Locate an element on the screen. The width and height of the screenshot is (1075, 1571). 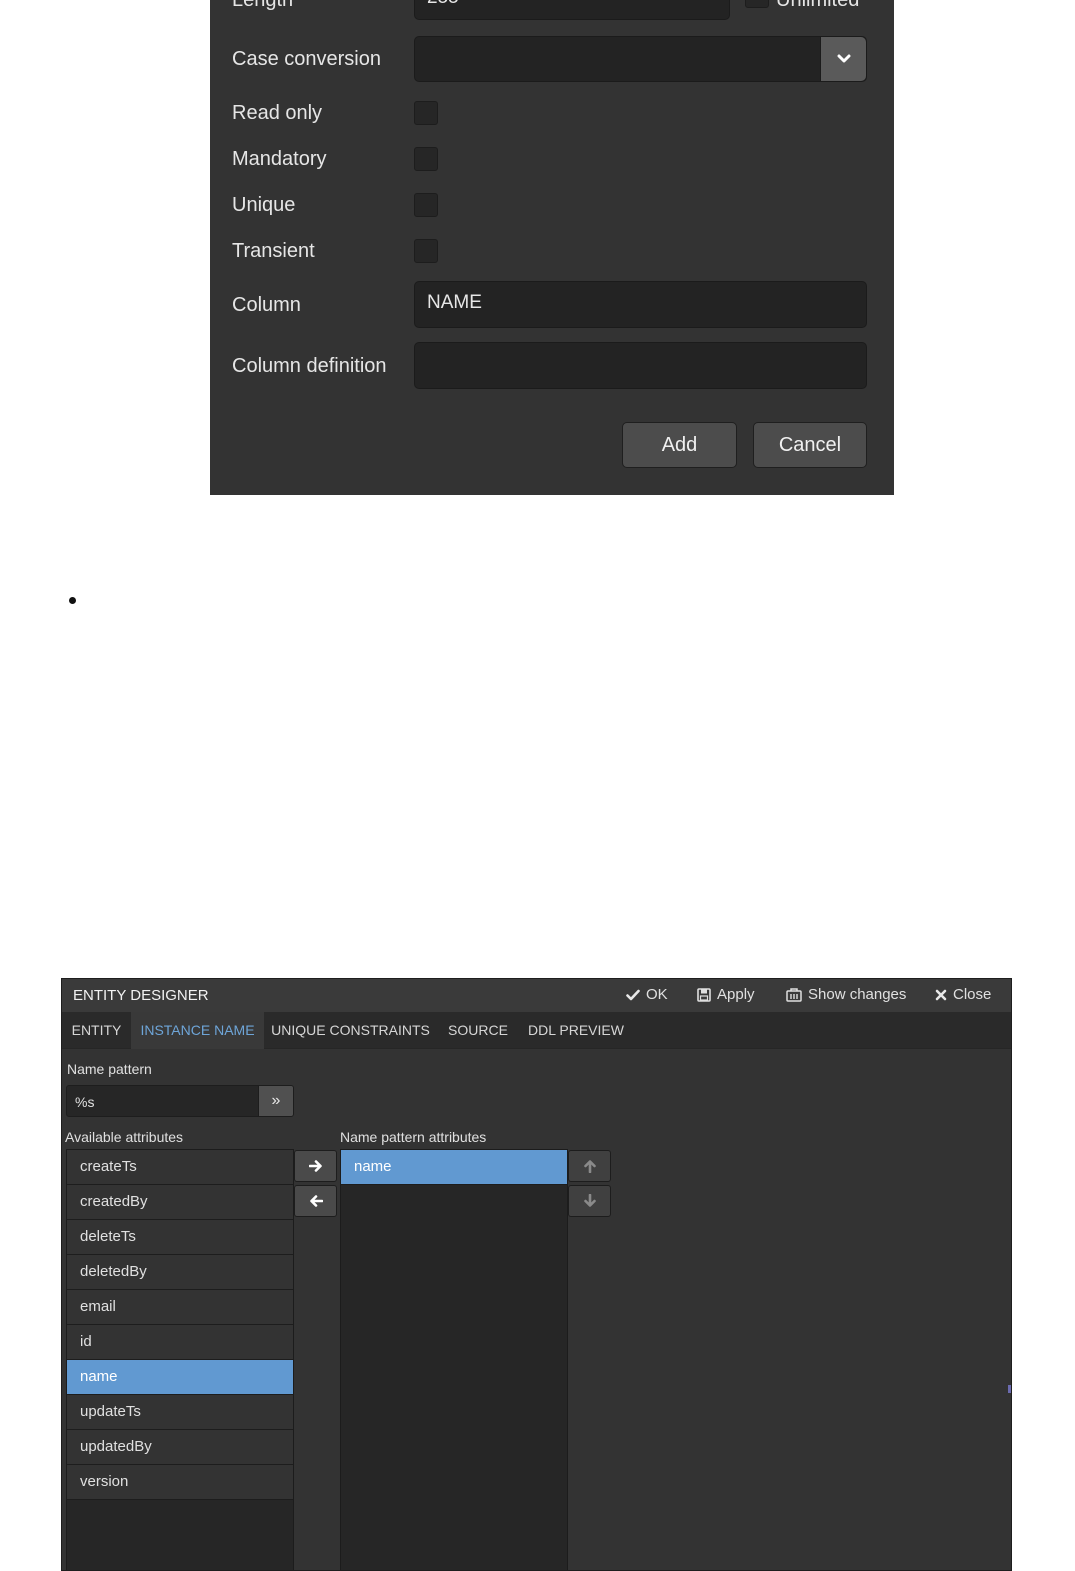
dropdown-button is located at coordinates (843, 59).